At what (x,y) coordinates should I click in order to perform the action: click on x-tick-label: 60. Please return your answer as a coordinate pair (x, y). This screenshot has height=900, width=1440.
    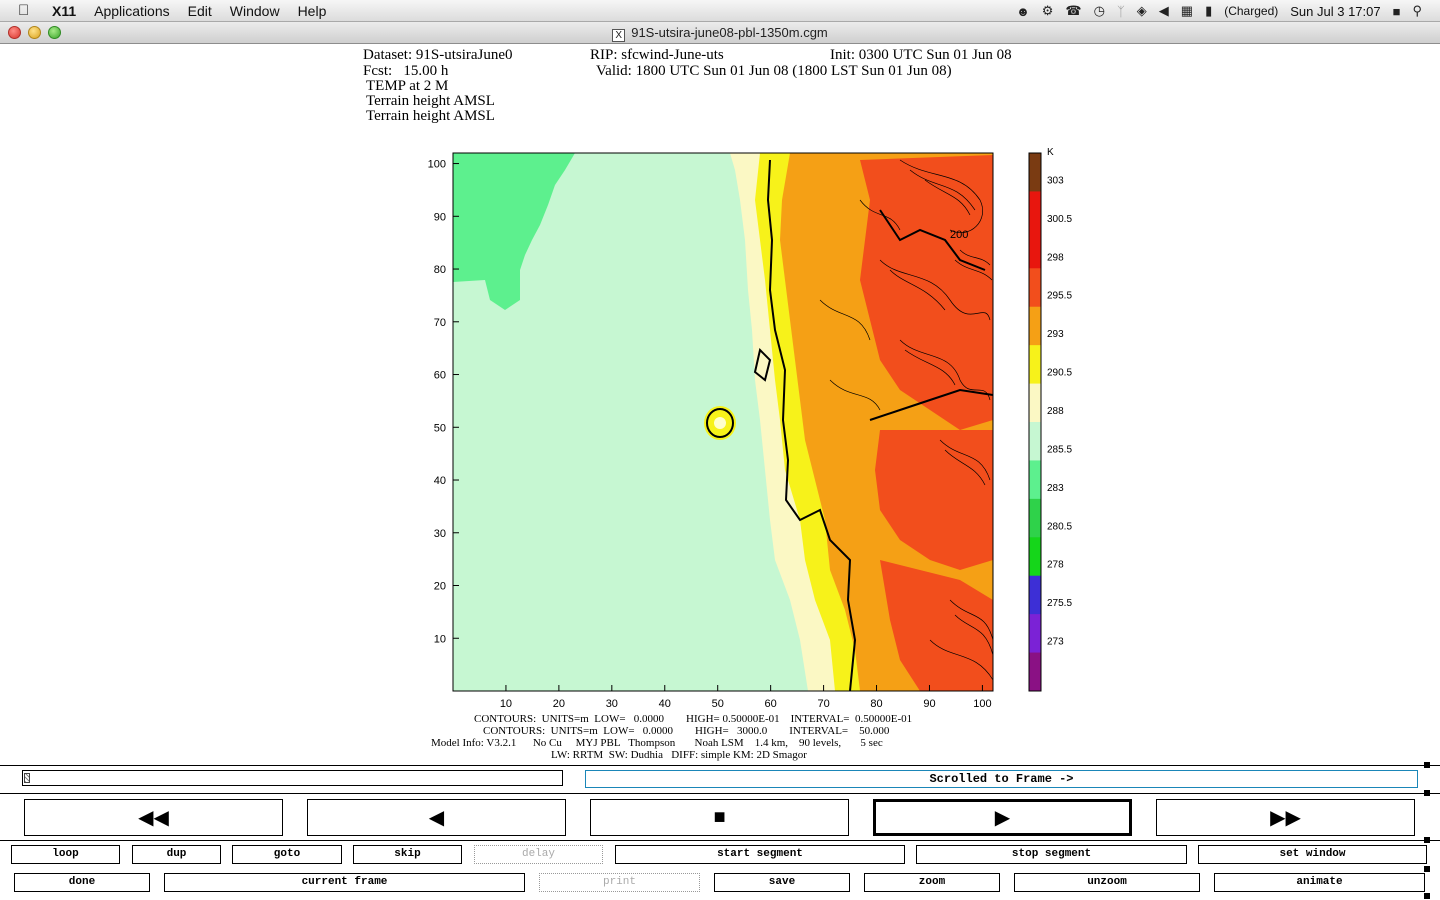
    Looking at the image, I should click on (771, 704).